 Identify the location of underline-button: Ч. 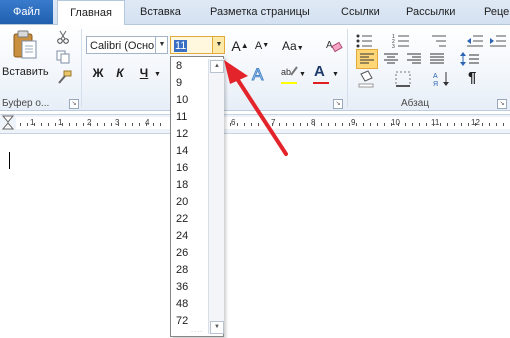
(144, 73).